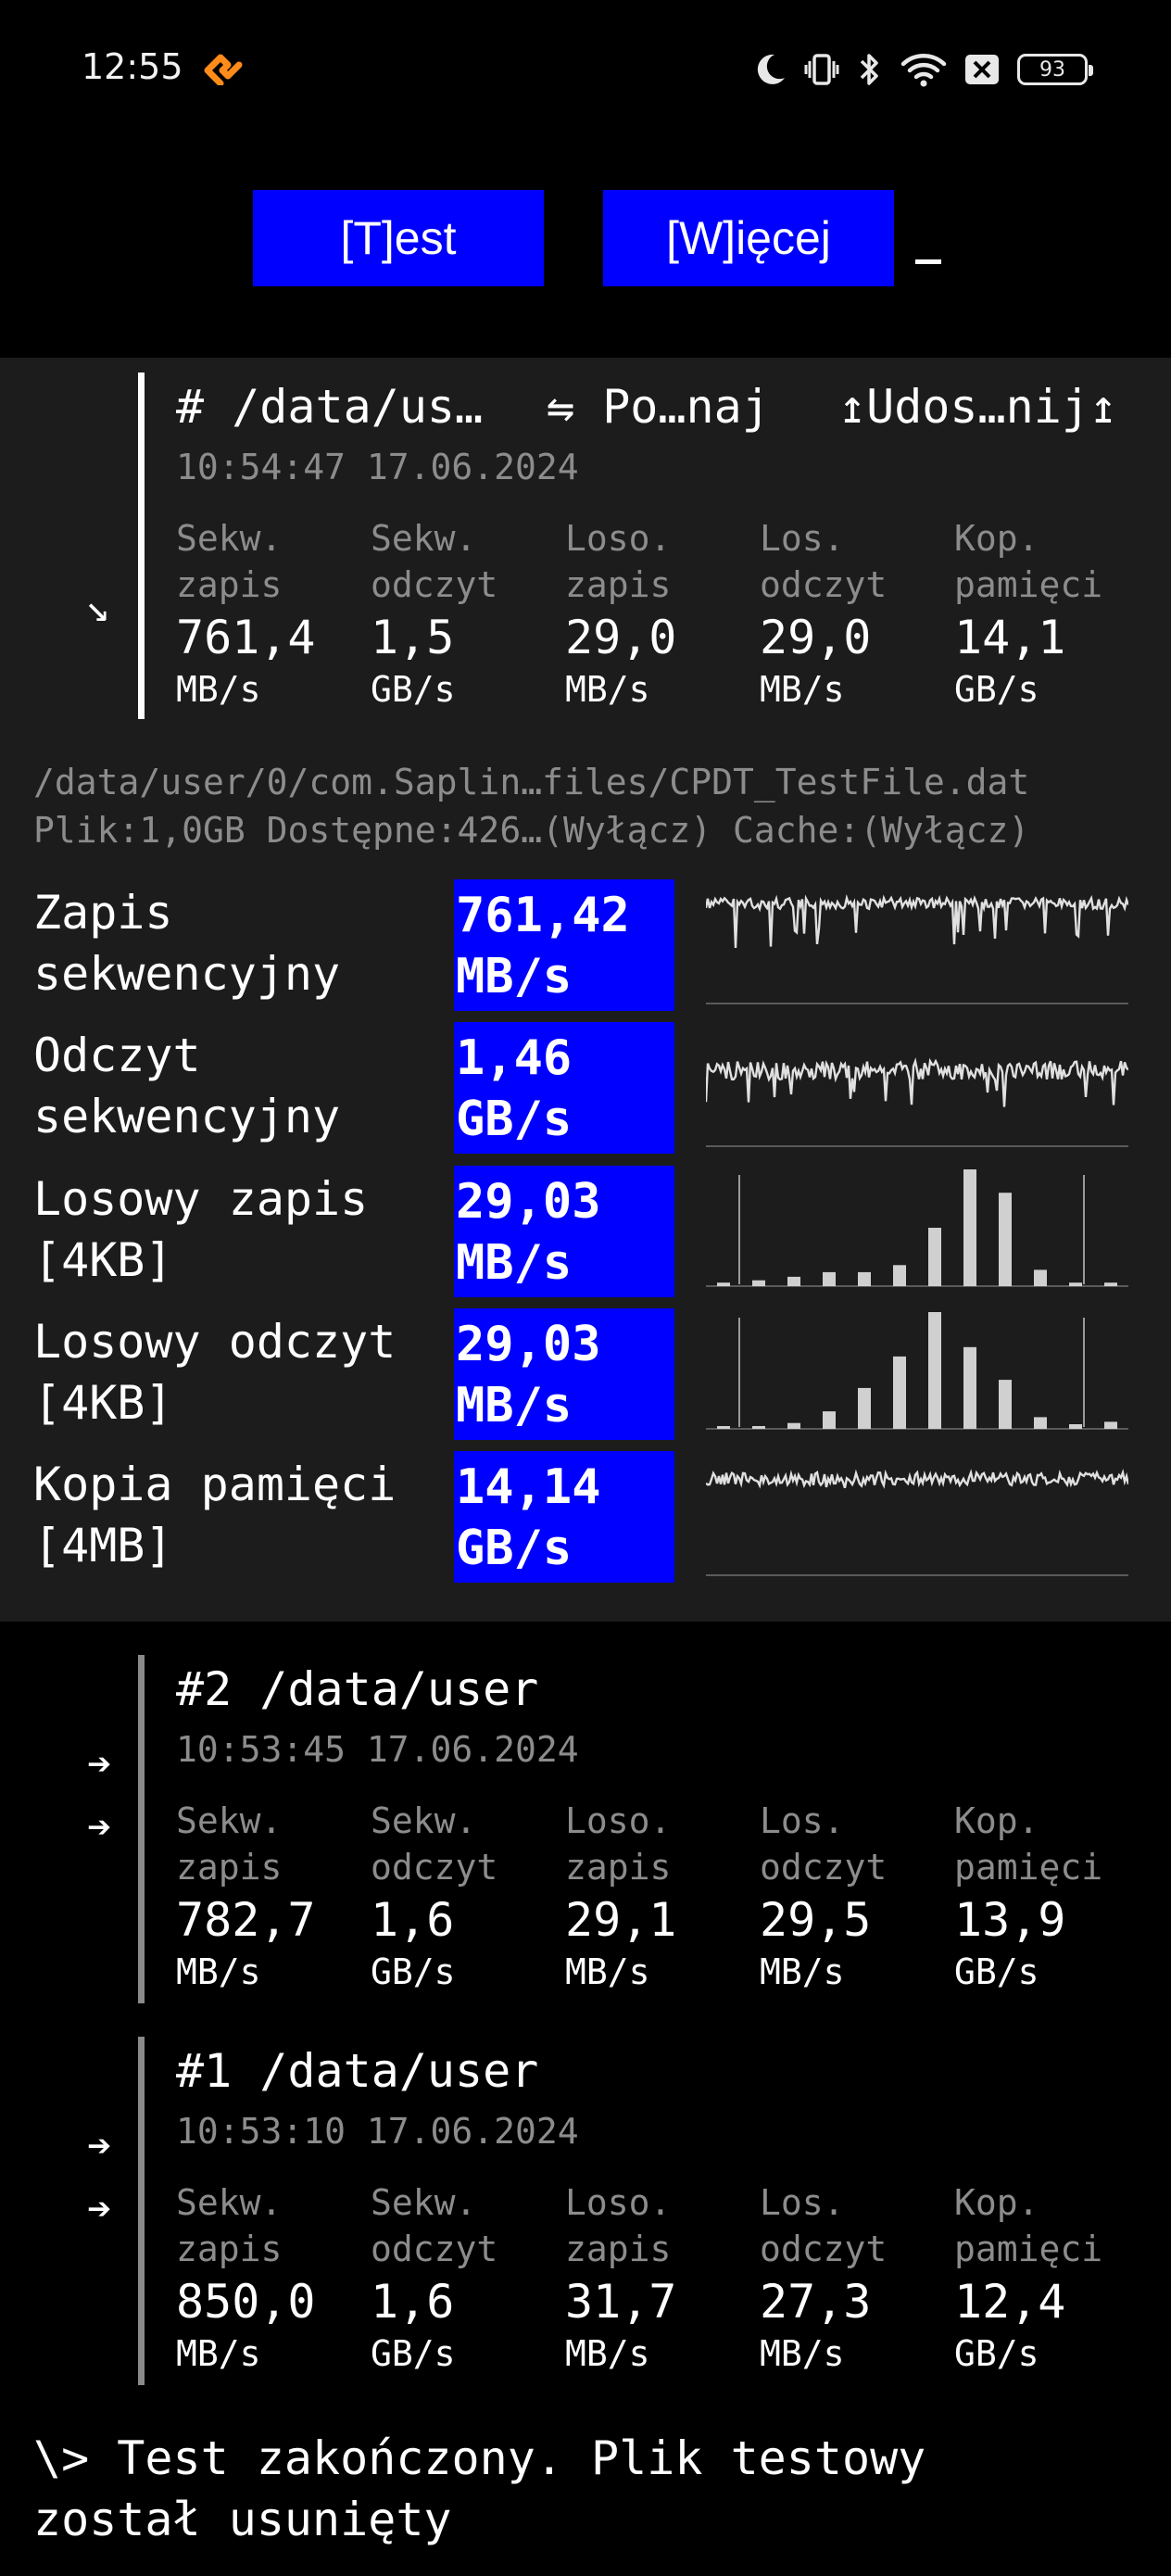 This screenshot has width=1171, height=2576. What do you see at coordinates (103, 913) in the screenshot?
I see `row-label-line: Zapis` at bounding box center [103, 913].